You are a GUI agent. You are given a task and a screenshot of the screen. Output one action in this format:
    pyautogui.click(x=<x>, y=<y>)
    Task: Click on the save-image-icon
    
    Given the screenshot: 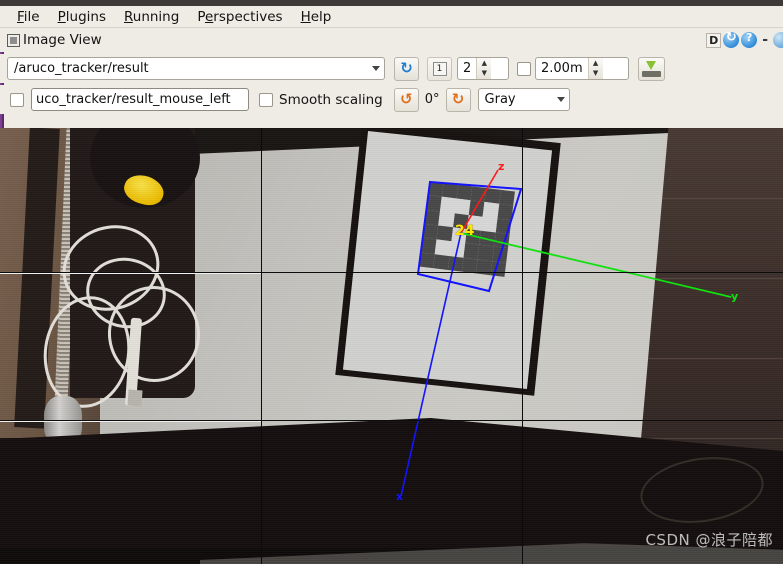 What is the action you would take?
    pyautogui.click(x=651, y=68)
    